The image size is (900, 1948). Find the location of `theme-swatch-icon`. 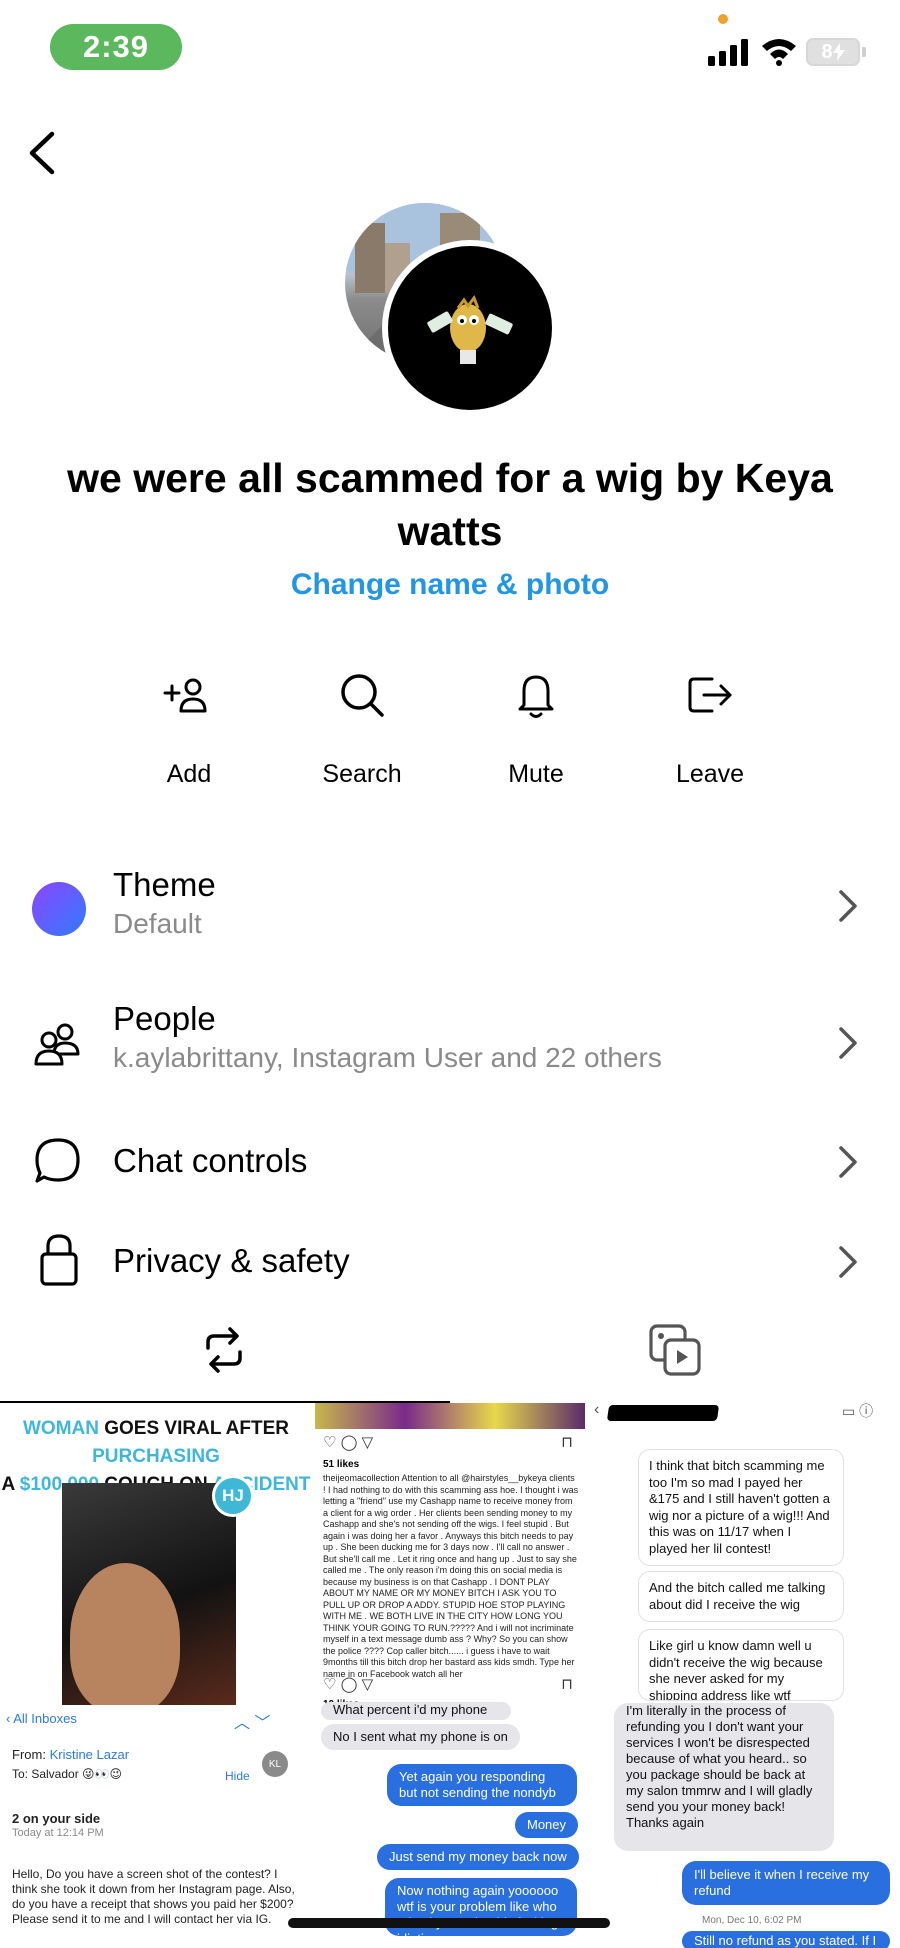

theme-swatch-icon is located at coordinates (59, 909).